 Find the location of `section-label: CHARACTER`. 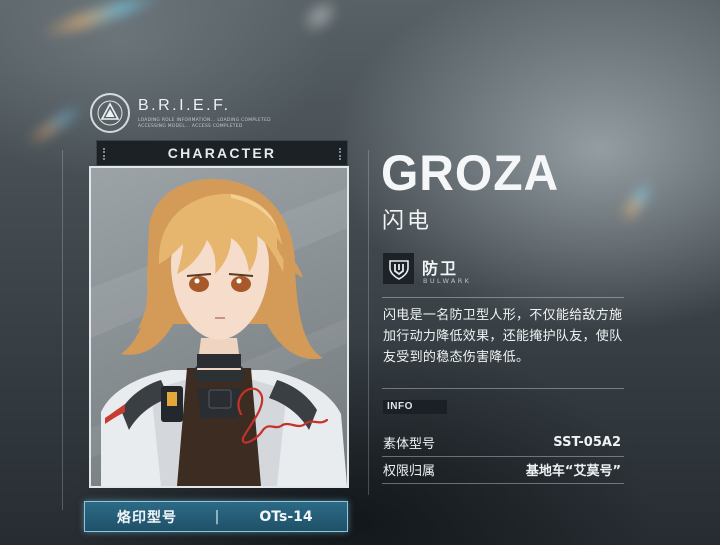

section-label: CHARACTER is located at coordinates (222, 153).